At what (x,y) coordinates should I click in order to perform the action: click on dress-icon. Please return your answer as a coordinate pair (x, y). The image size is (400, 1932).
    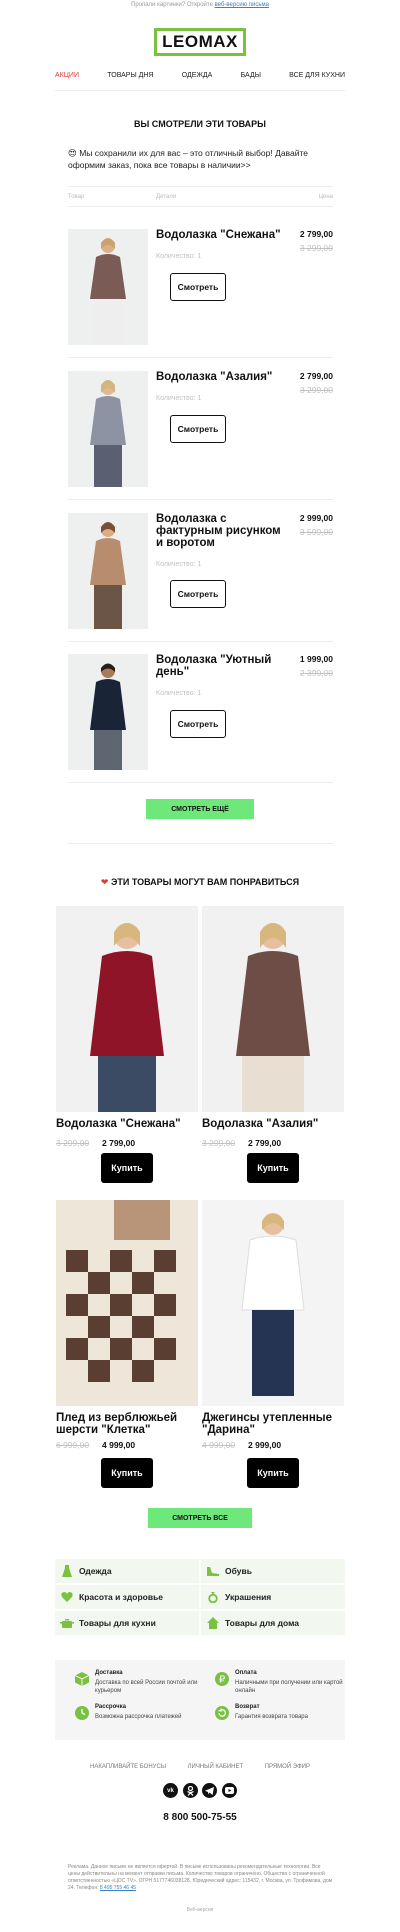
    Looking at the image, I should click on (67, 1571).